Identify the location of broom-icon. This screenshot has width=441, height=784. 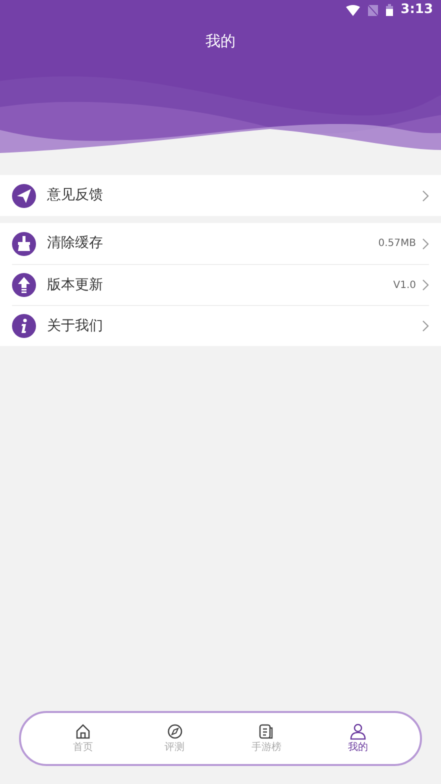
(24, 244).